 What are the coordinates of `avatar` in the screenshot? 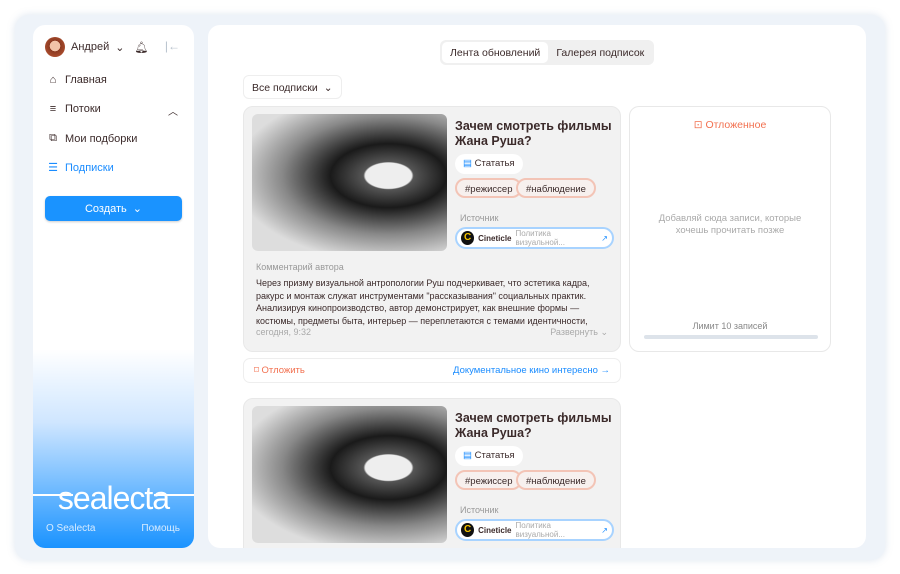 It's located at (55, 47).